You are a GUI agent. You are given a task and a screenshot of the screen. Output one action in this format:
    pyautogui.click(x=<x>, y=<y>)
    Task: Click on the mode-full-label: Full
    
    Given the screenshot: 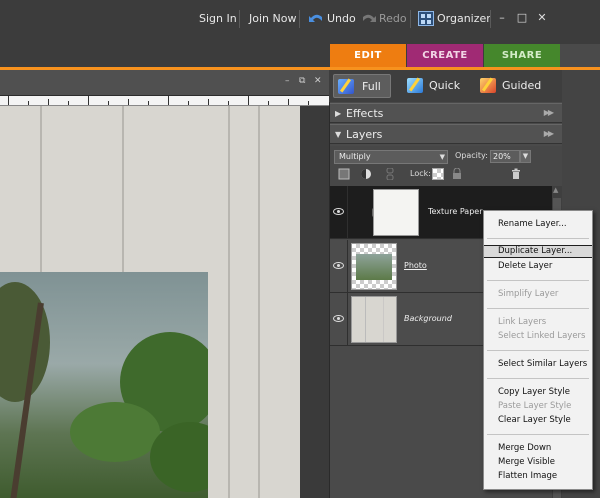 What is the action you would take?
    pyautogui.click(x=371, y=86)
    